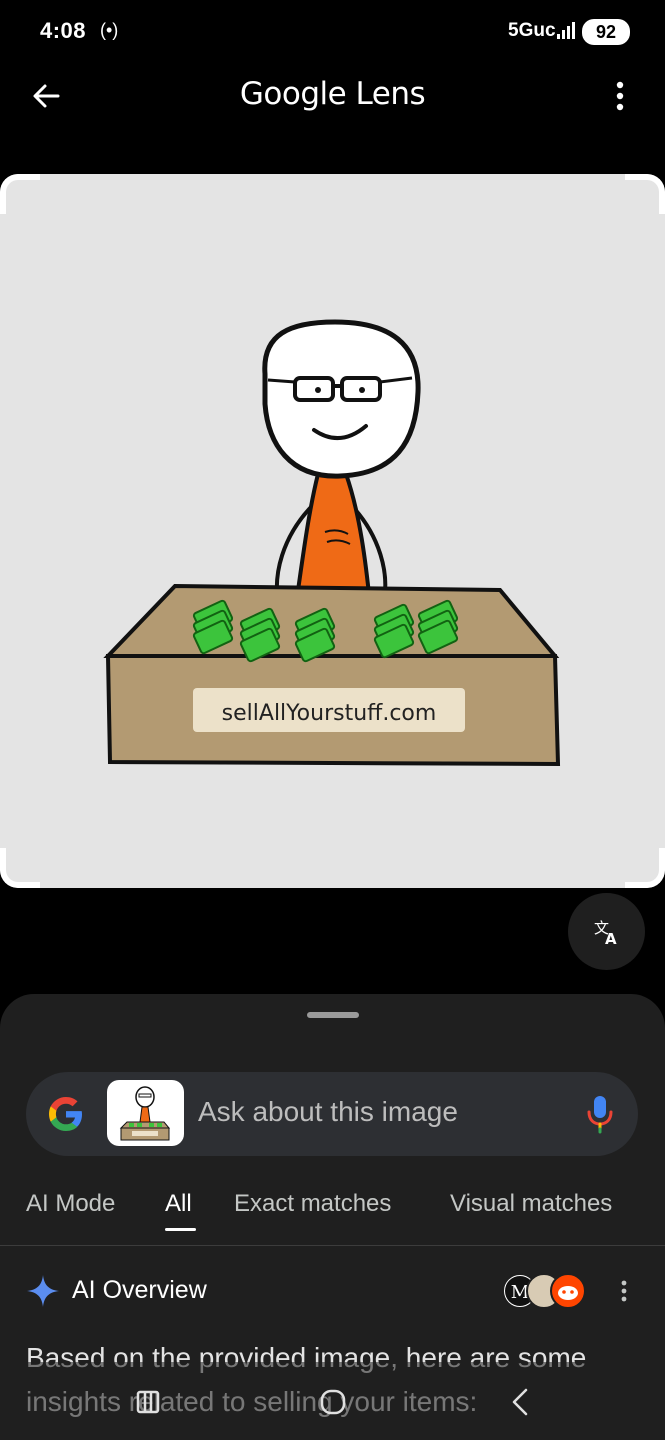  Describe the element at coordinates (333, 1015) in the screenshot. I see `drag-handle` at that location.